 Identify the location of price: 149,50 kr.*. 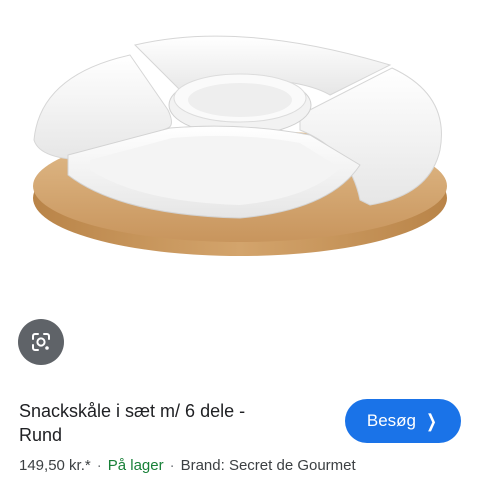
(55, 465).